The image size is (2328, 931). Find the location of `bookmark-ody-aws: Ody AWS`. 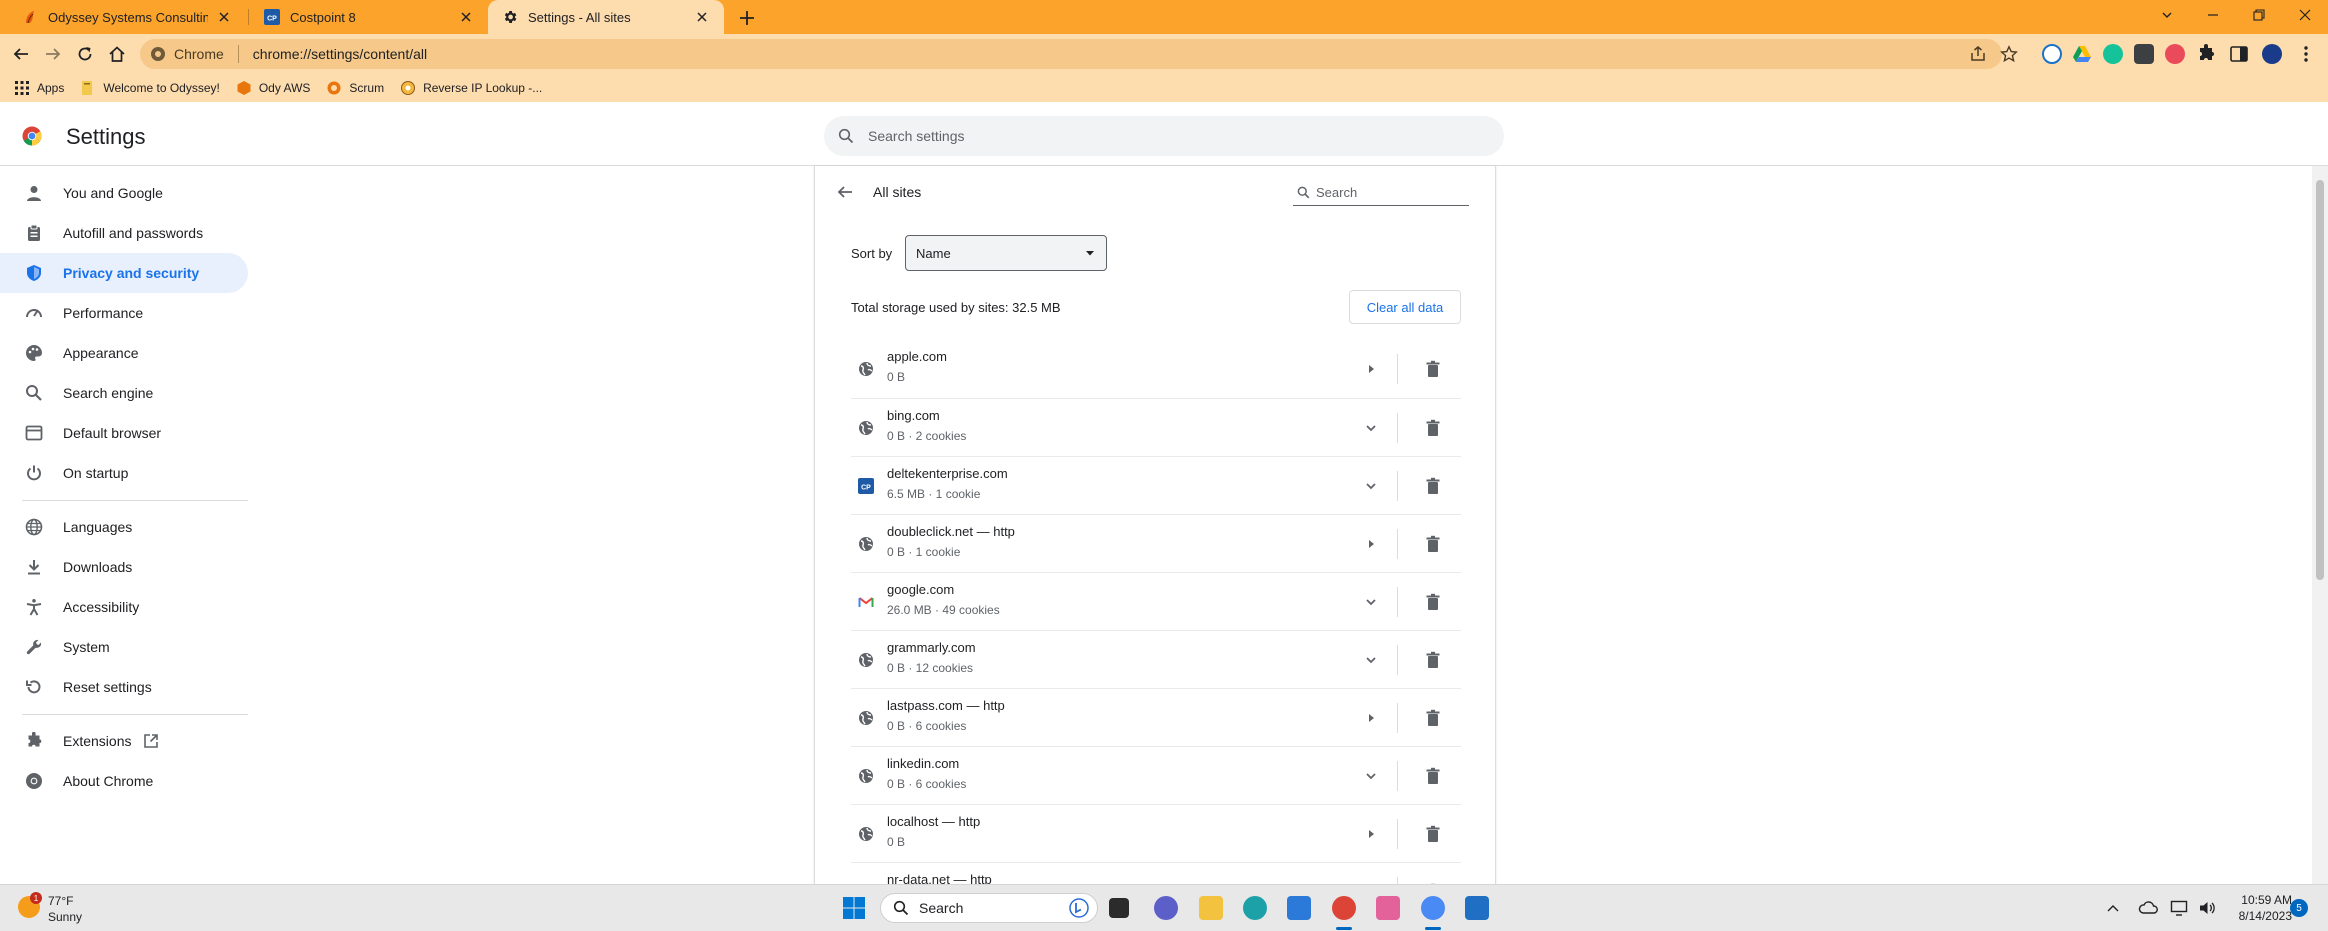

bookmark-ody-aws: Ody AWS is located at coordinates (273, 88).